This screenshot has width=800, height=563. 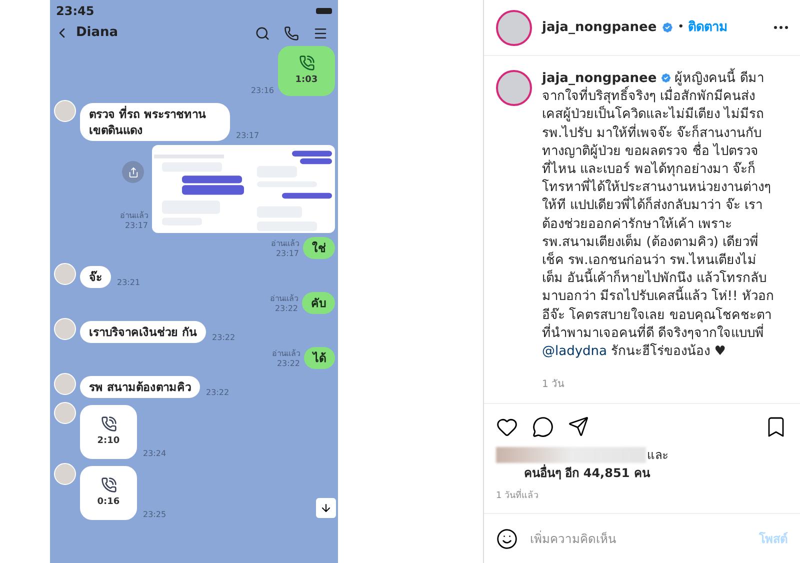 What do you see at coordinates (140, 387) in the screenshot?
I see `message-bubble: รพ สนามต้องตามคิว` at bounding box center [140, 387].